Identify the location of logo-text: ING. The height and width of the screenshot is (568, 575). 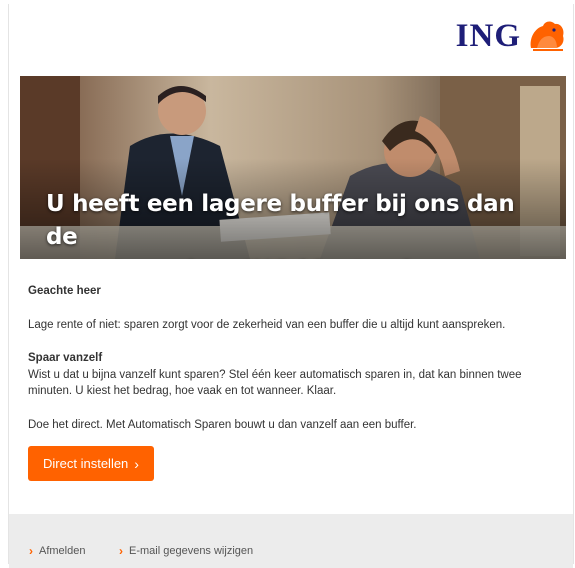
(488, 35).